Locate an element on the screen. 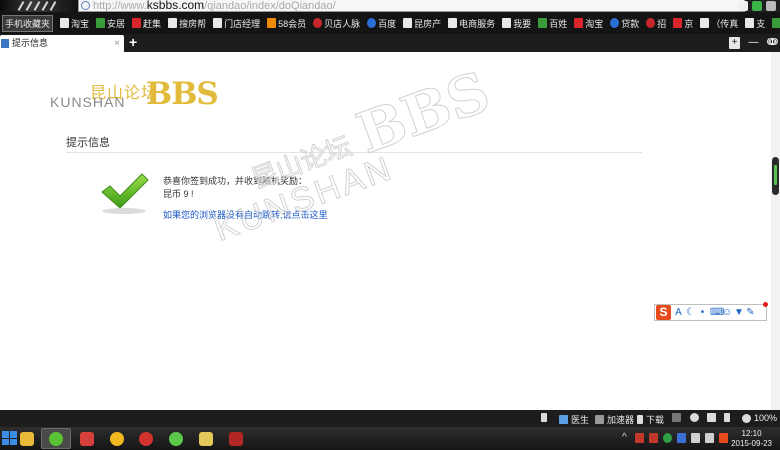 The height and width of the screenshot is (450, 780). explorer-icon is located at coordinates (27, 438).